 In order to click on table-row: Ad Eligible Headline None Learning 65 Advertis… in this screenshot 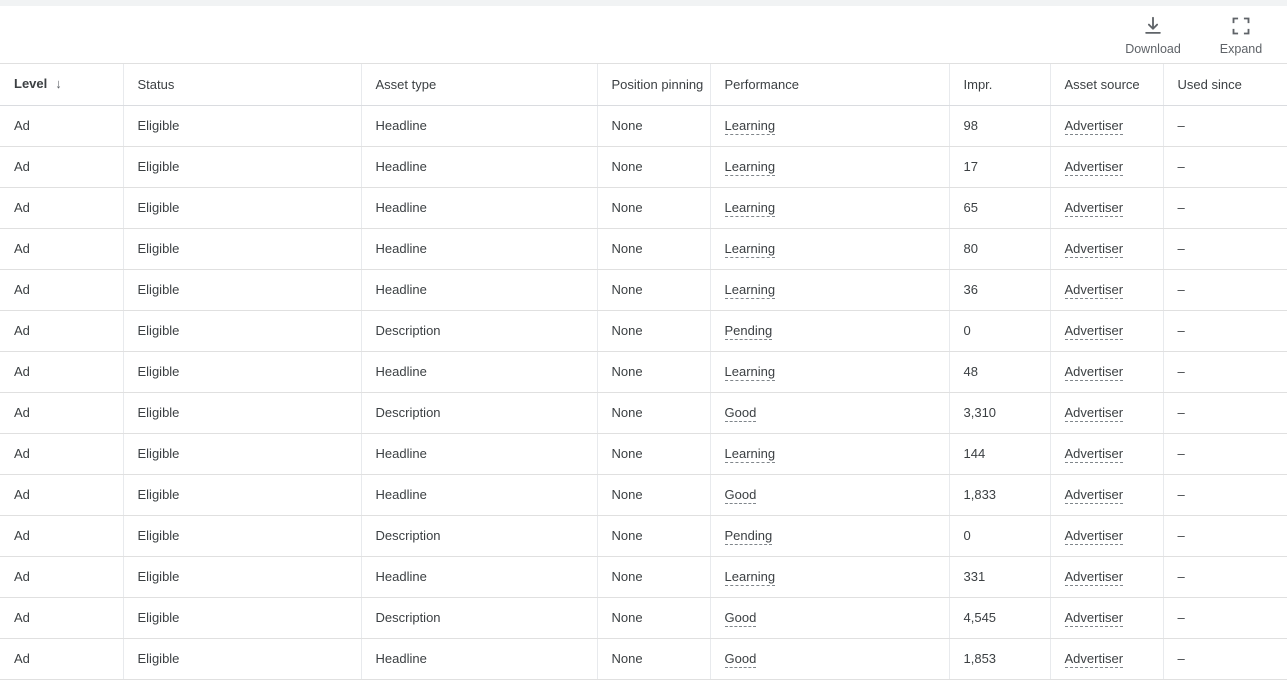, I will do `click(643, 208)`.